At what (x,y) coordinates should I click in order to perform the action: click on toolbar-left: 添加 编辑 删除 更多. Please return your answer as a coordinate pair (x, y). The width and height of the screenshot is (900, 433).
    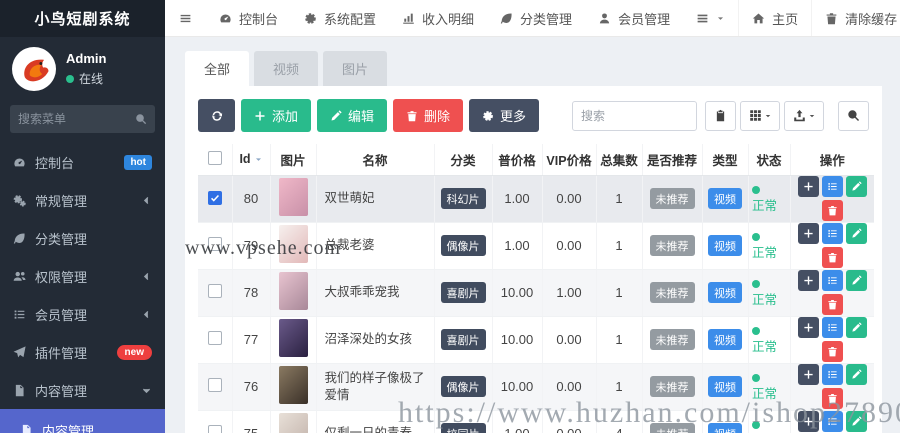
    Looking at the image, I should click on (369, 115).